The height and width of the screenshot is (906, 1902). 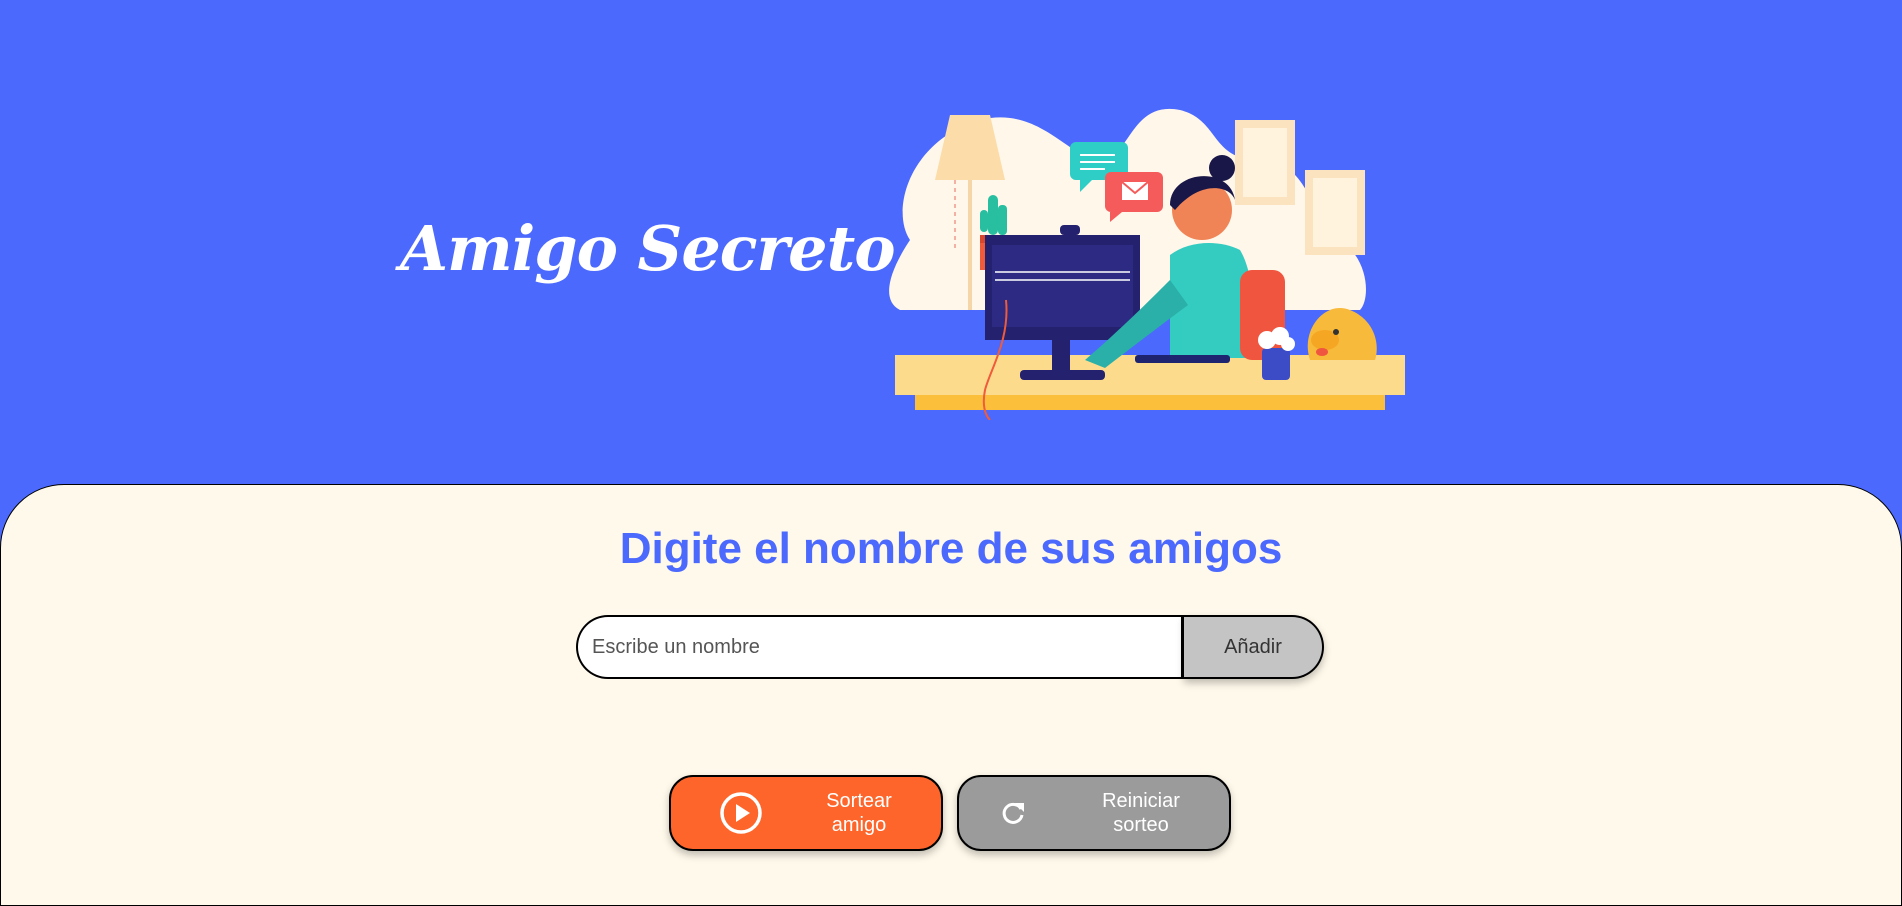 I want to click on play-circle-icon, so click(x=741, y=813).